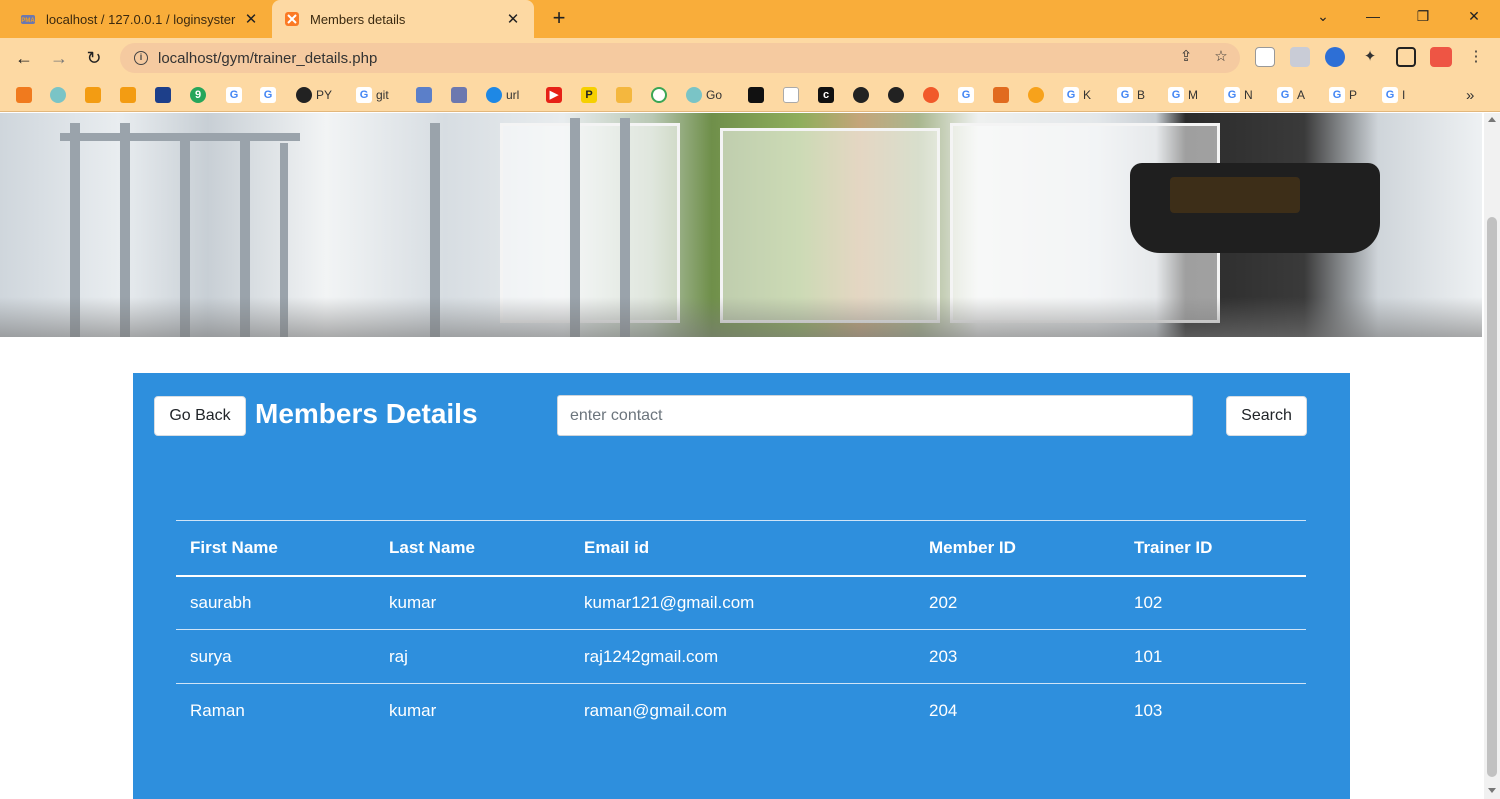 The image size is (1500, 799). I want to click on cell-last-name: raj, so click(472, 656).